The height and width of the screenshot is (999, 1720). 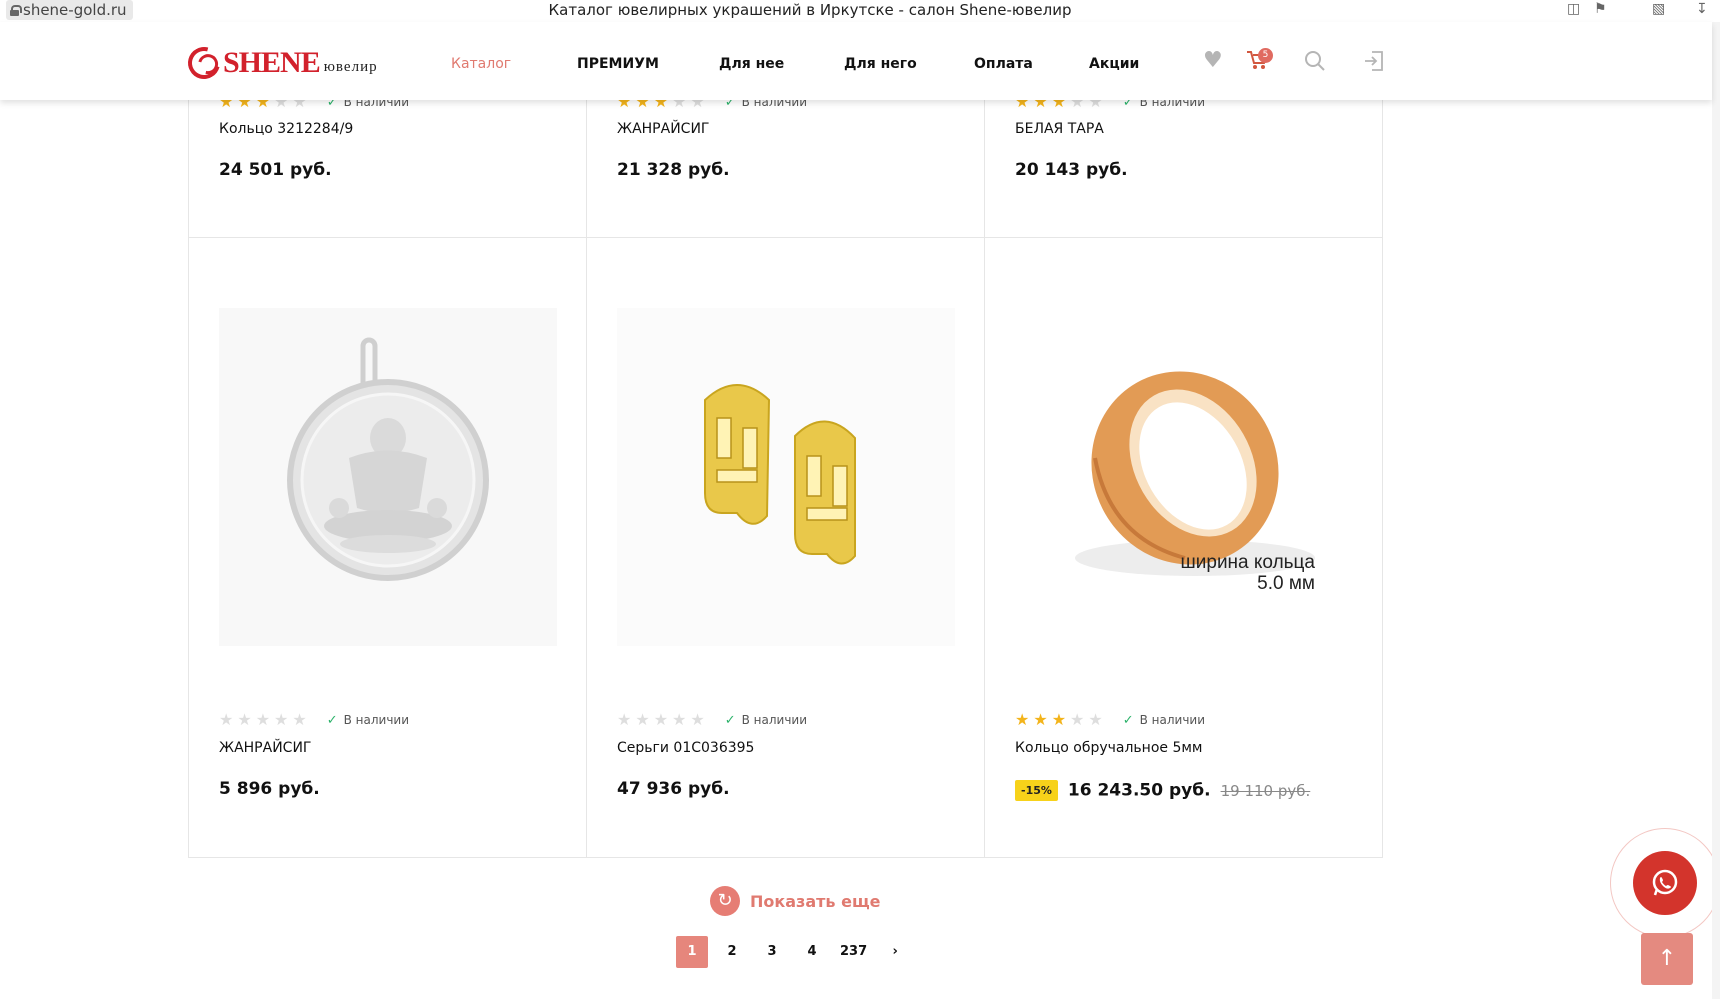 I want to click on product-price: 5 896 руб., so click(x=269, y=789).